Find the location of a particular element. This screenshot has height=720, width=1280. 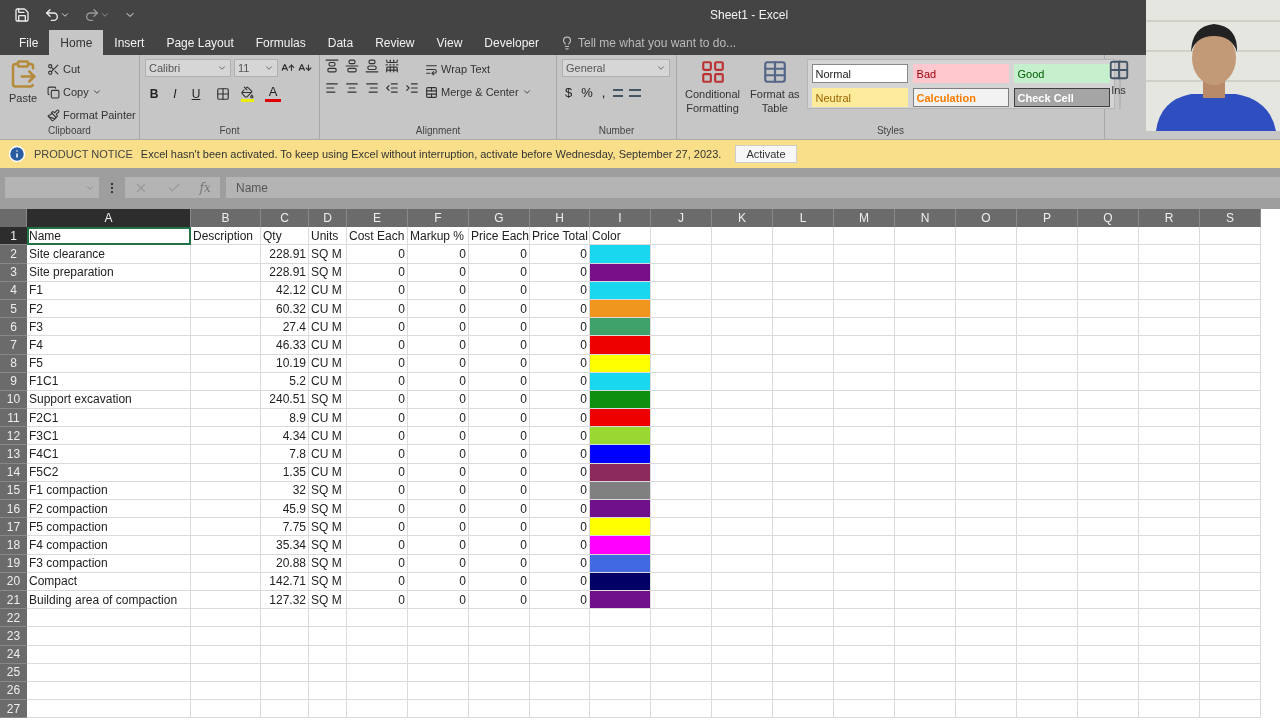

table-cell: 20.88 is located at coordinates (285, 563).